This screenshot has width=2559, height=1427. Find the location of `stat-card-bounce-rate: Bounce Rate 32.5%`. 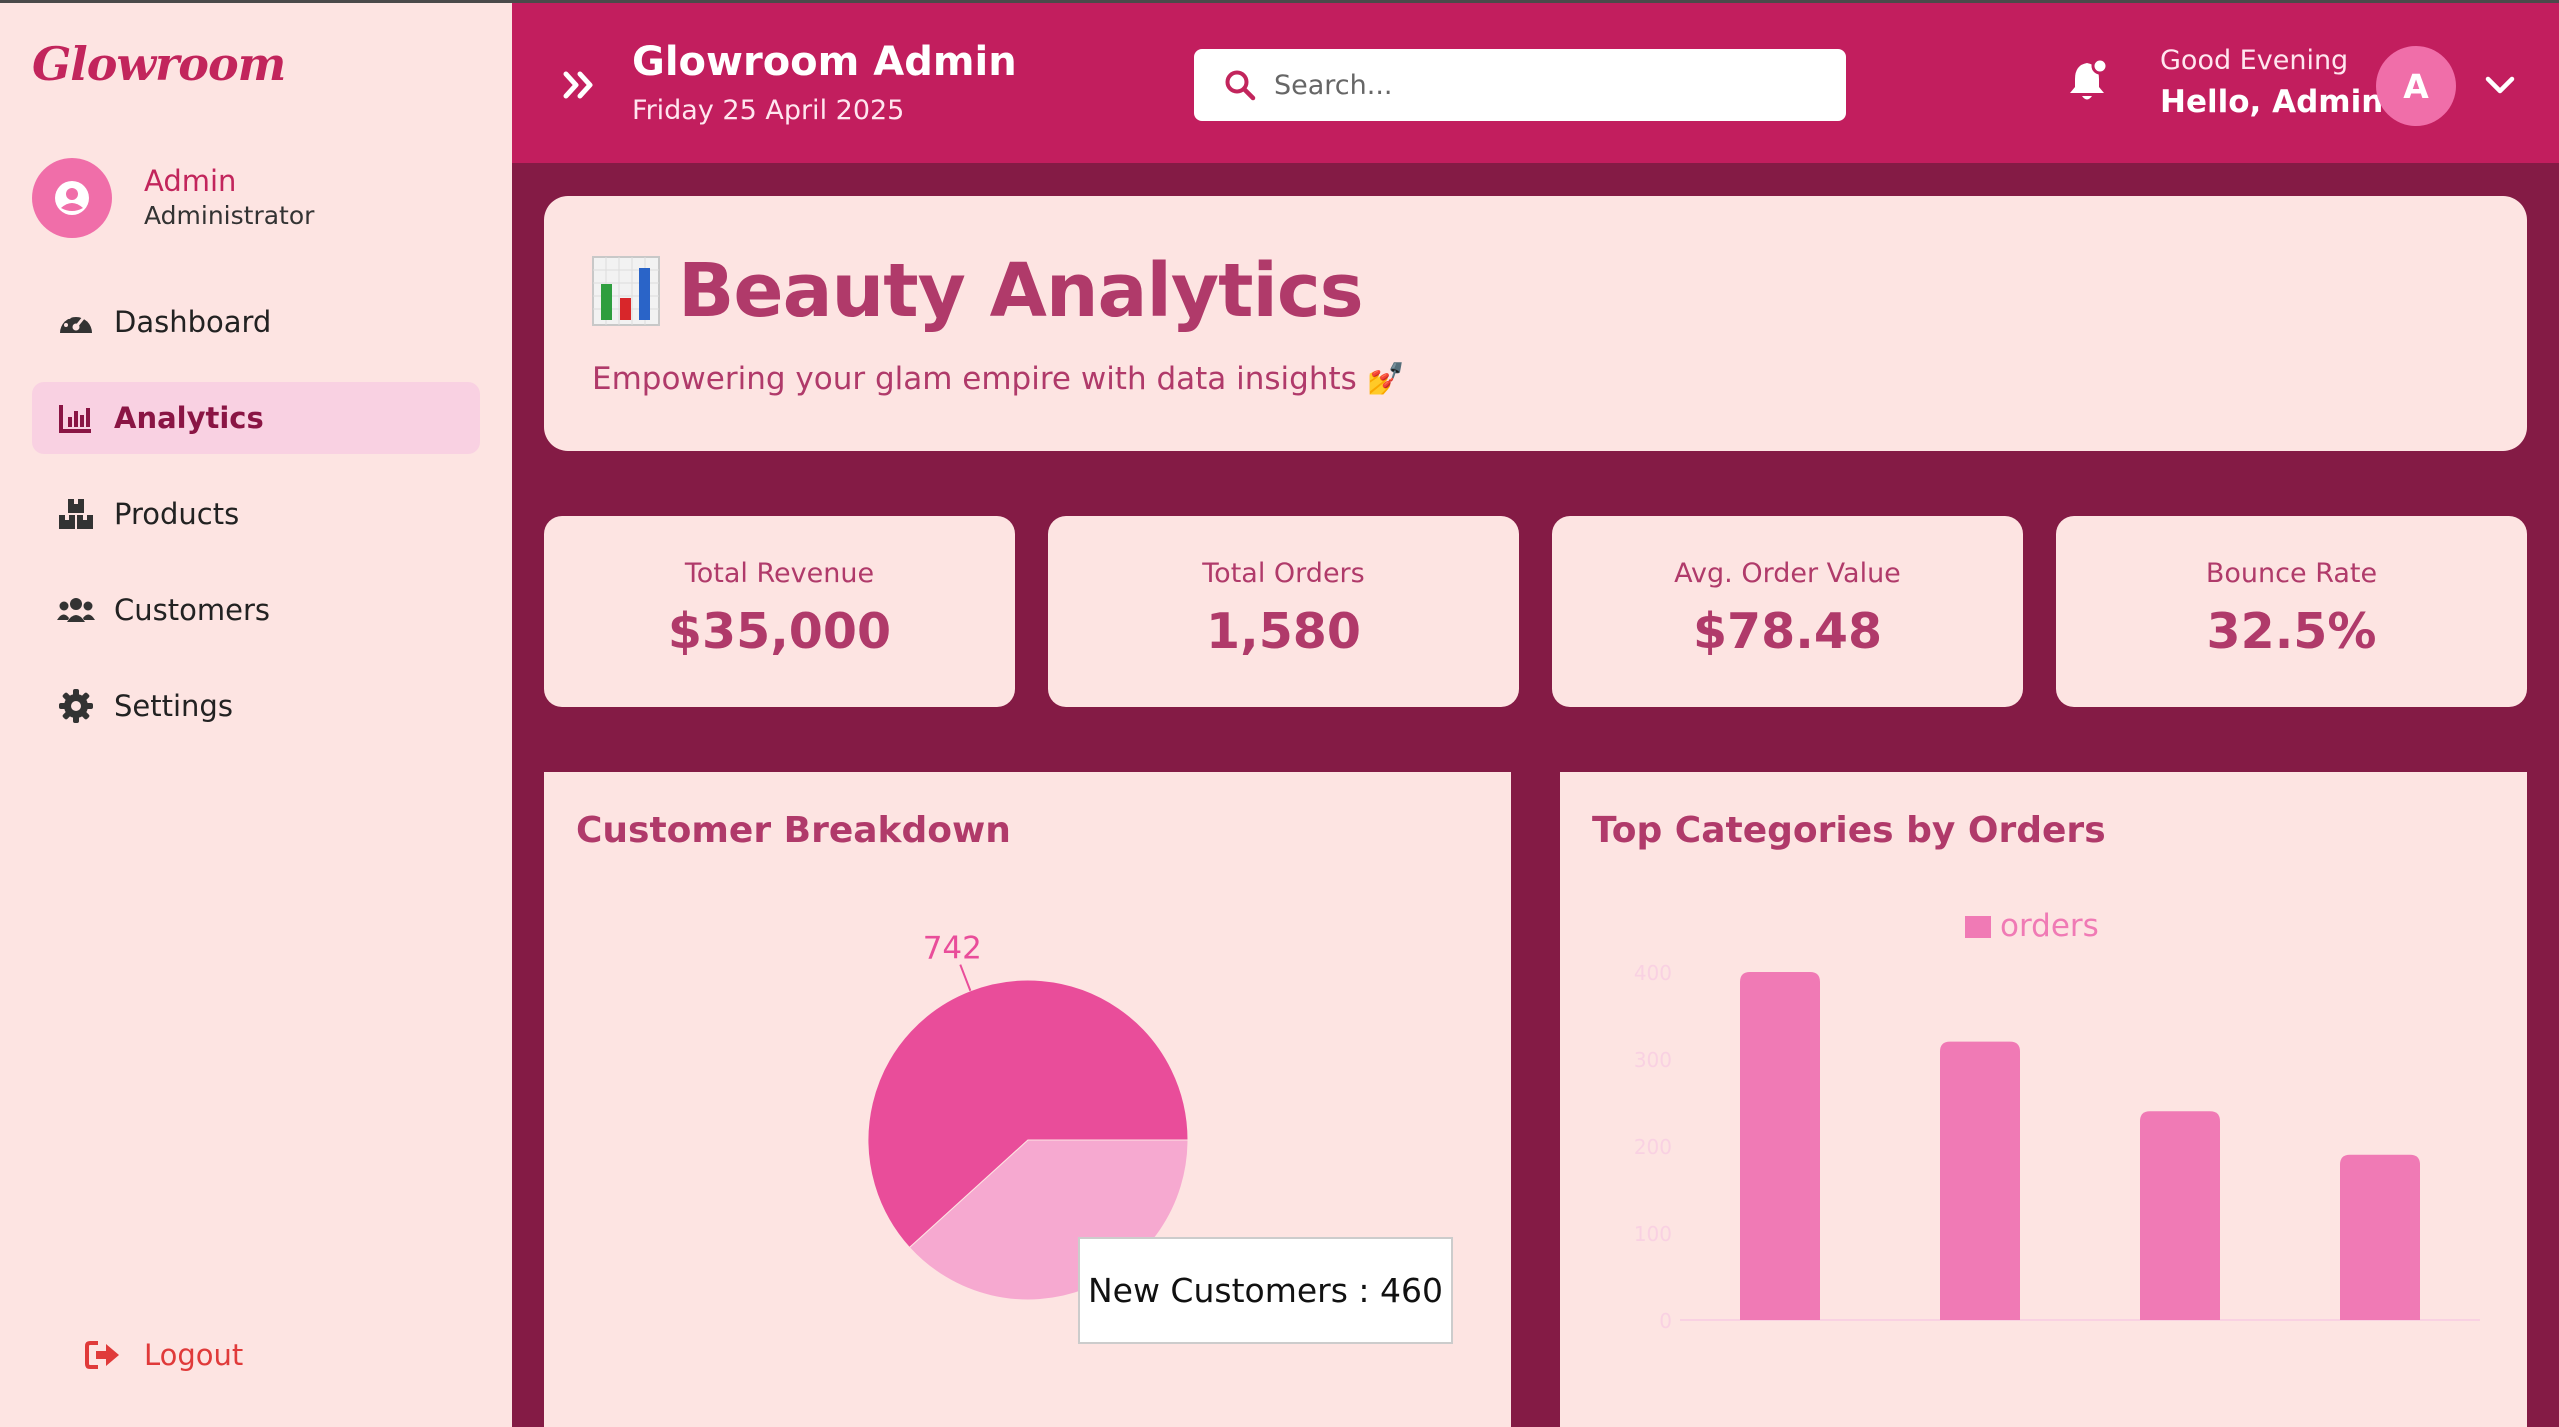

stat-card-bounce-rate: Bounce Rate 32.5% is located at coordinates (2291, 611).